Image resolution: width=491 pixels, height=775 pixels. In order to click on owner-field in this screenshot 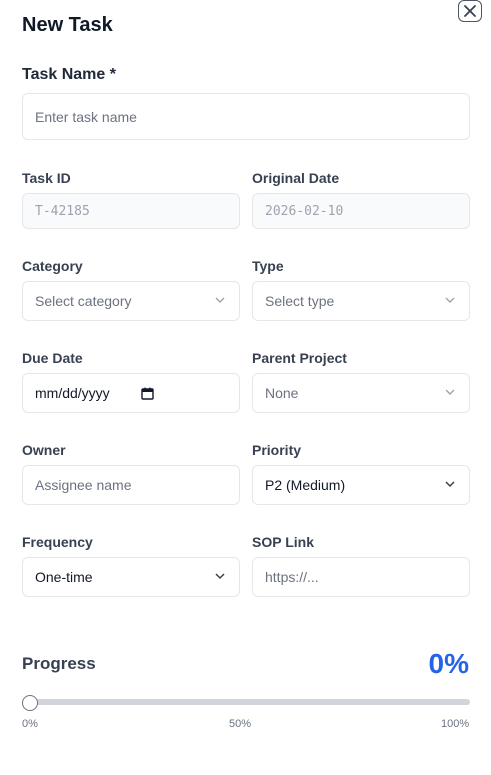, I will do `click(131, 485)`.